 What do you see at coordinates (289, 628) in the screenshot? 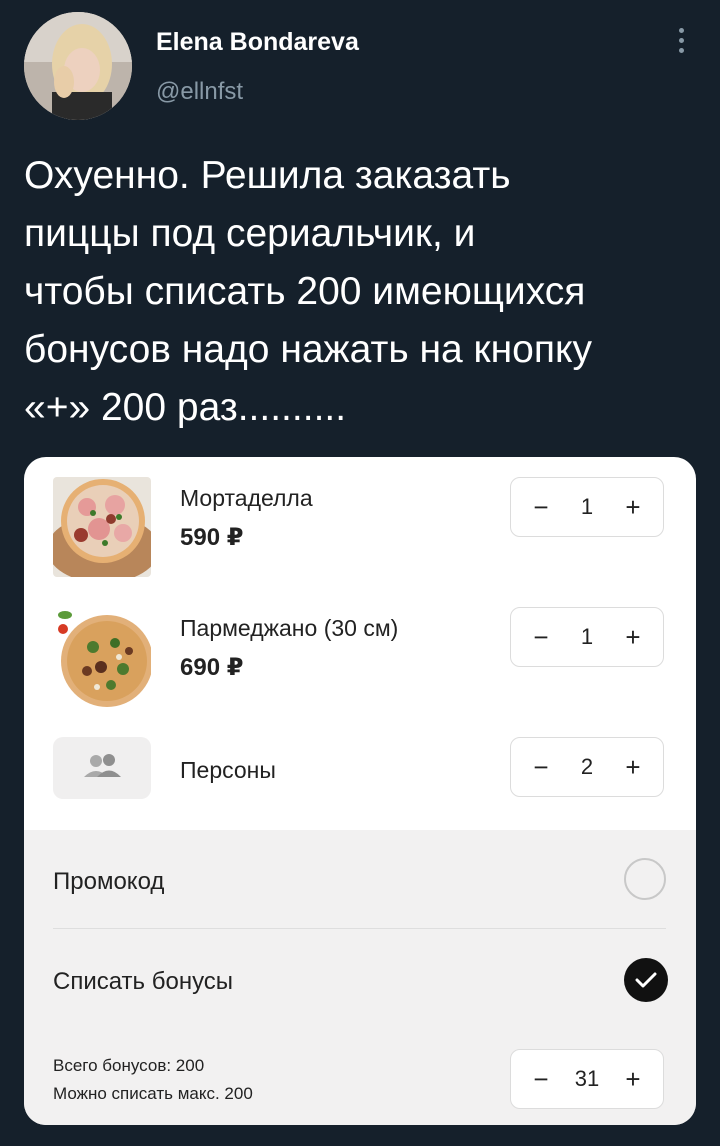
I see `item-name: Пармеджано (30 см)` at bounding box center [289, 628].